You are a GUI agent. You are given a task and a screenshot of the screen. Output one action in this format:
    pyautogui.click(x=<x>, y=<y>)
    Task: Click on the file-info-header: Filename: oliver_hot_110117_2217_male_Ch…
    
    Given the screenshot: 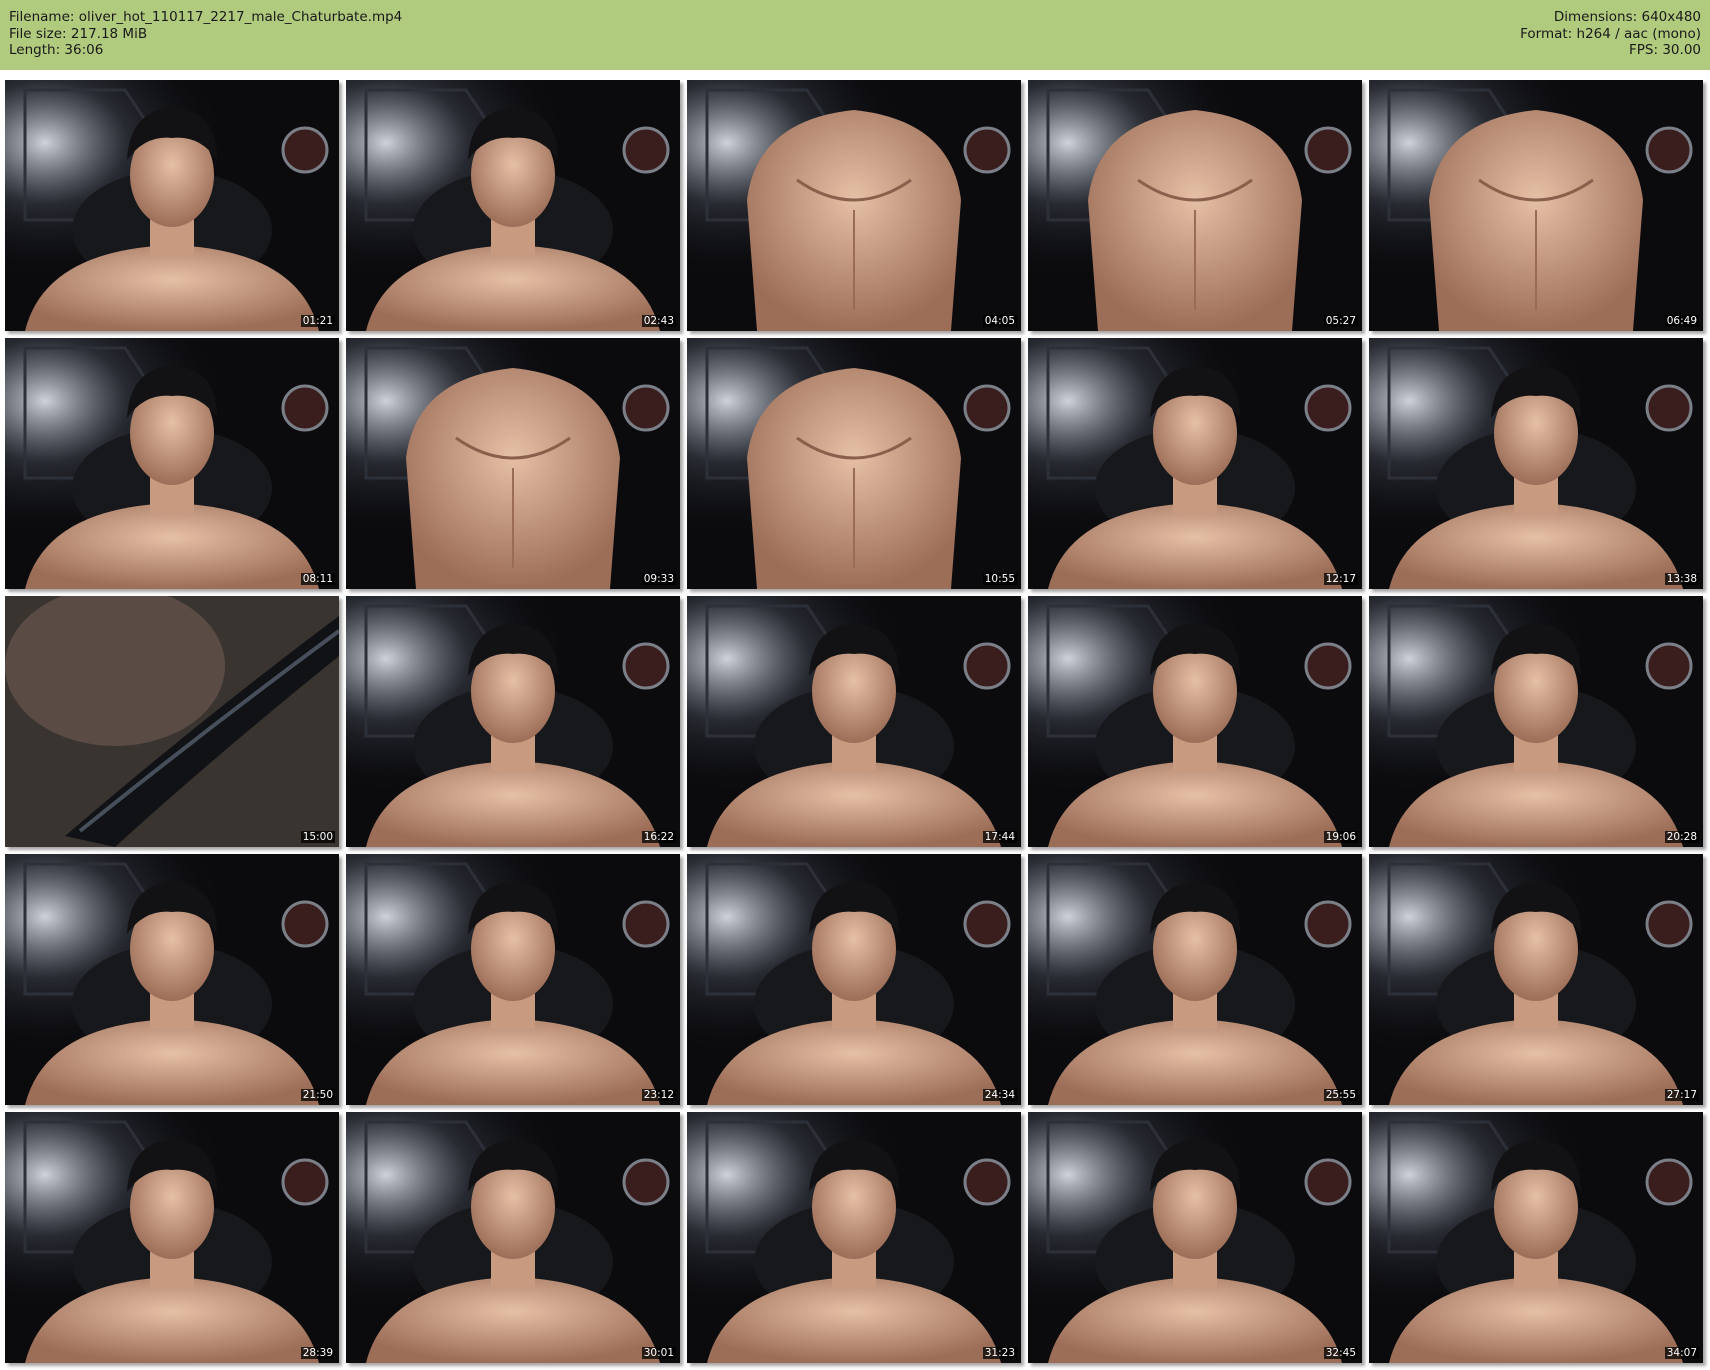 What is the action you would take?
    pyautogui.click(x=855, y=35)
    